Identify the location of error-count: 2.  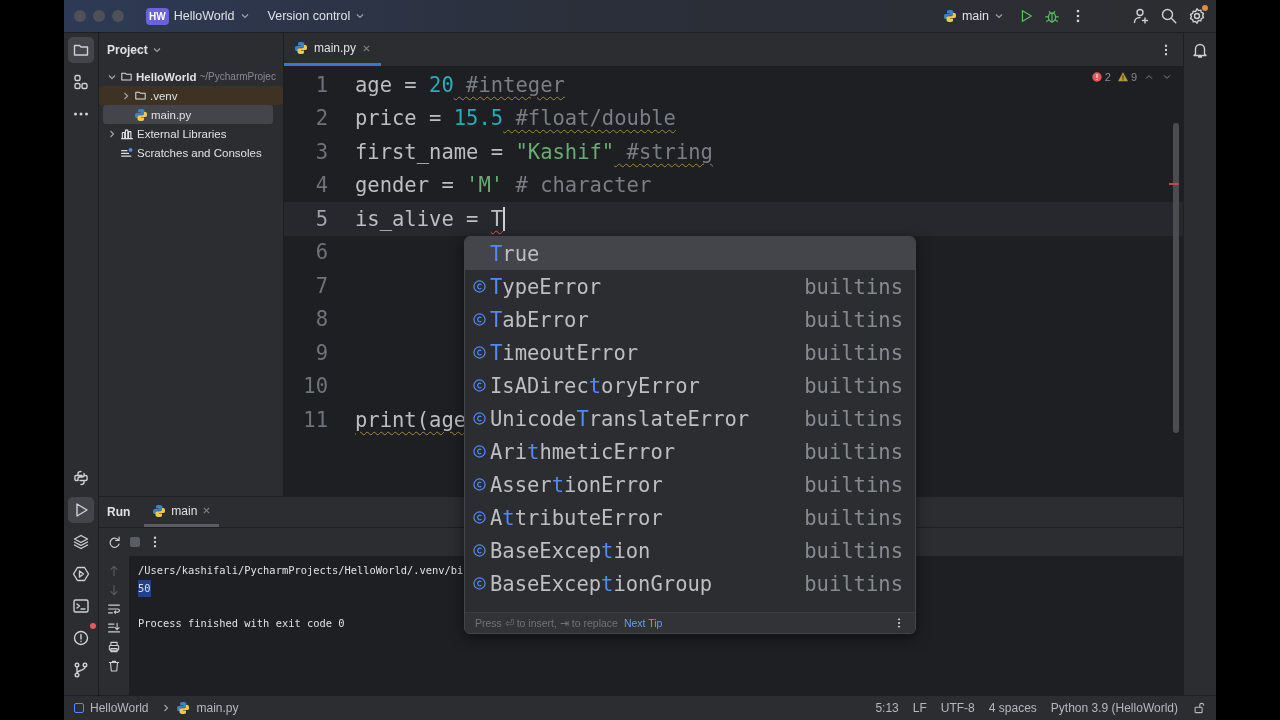
(1107, 77).